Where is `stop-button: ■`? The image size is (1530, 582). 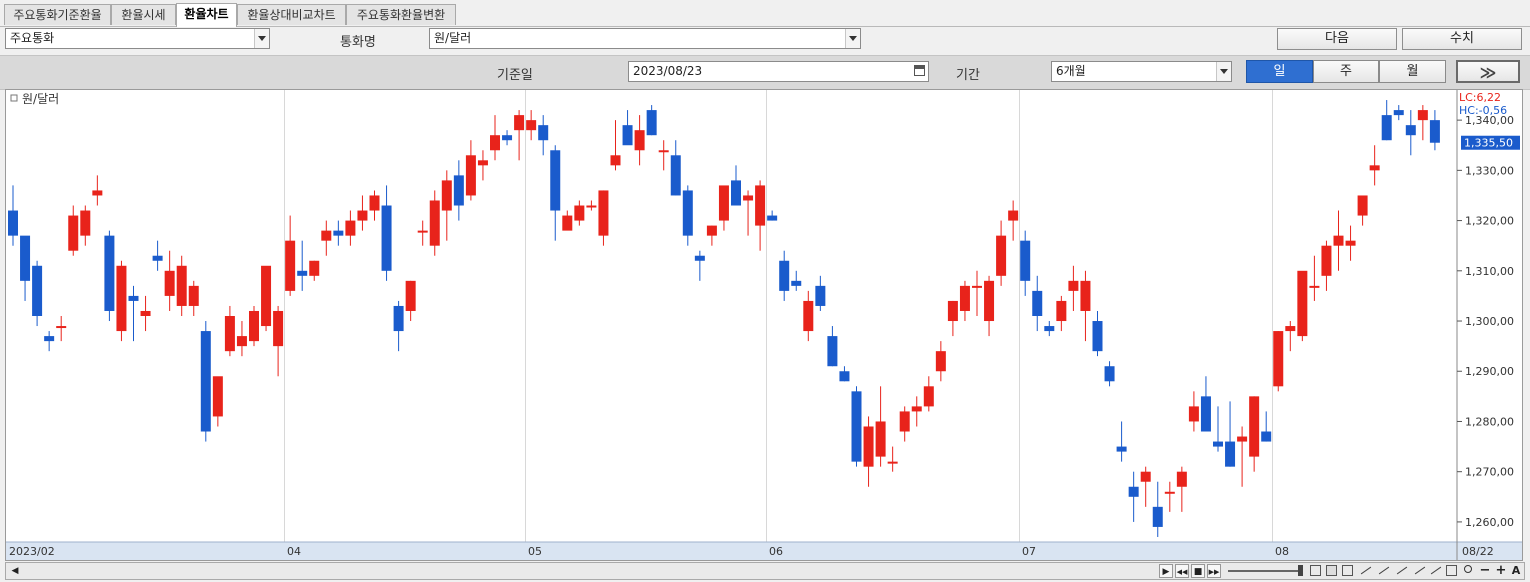
stop-button: ■ is located at coordinates (1198, 571).